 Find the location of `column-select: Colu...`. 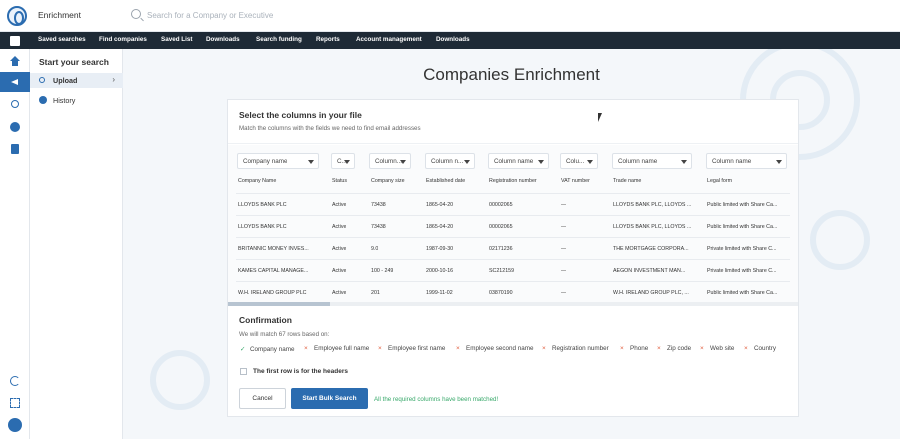

column-select: Colu... is located at coordinates (579, 161).